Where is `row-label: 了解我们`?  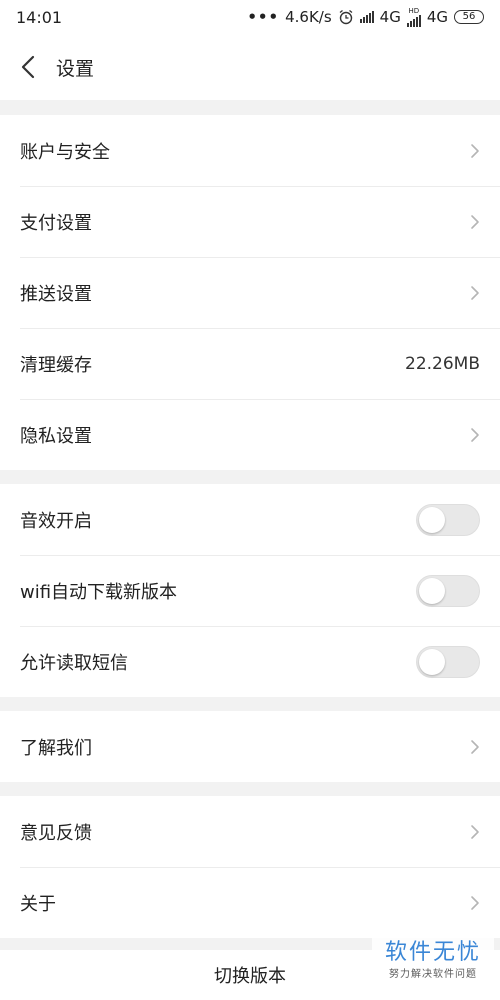
row-label: 了解我们 is located at coordinates (56, 748).